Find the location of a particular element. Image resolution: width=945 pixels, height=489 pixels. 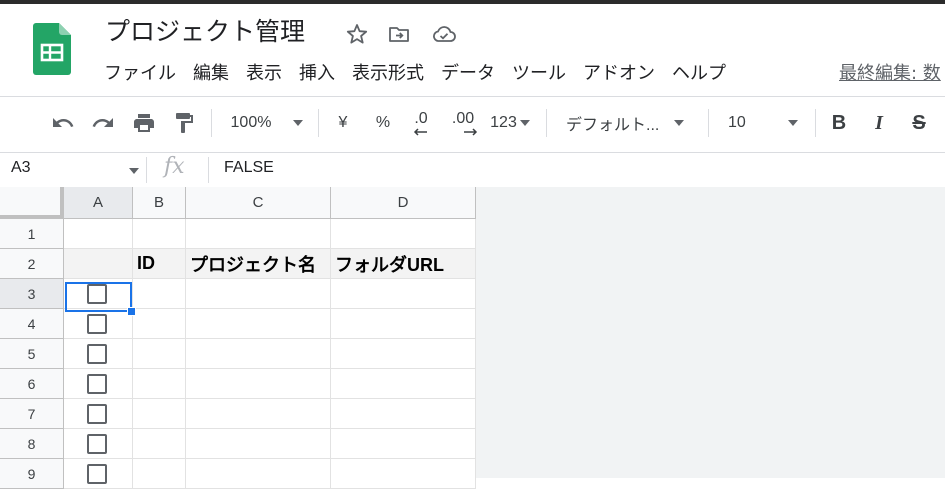

cell-b5 is located at coordinates (159, 354).